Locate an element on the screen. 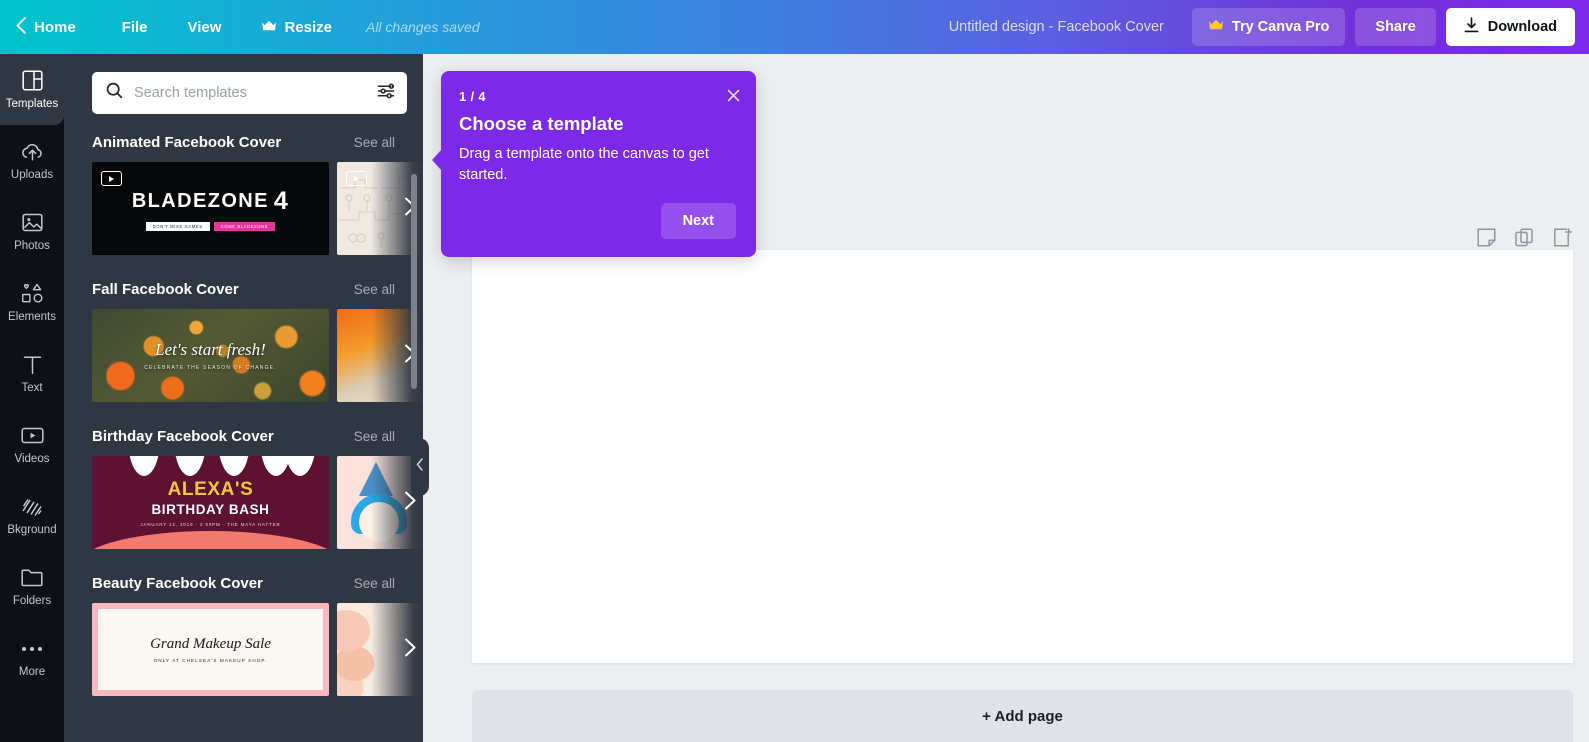 Image resolution: width=1589 pixels, height=742 pixels. download-label: Download is located at coordinates (1522, 27).